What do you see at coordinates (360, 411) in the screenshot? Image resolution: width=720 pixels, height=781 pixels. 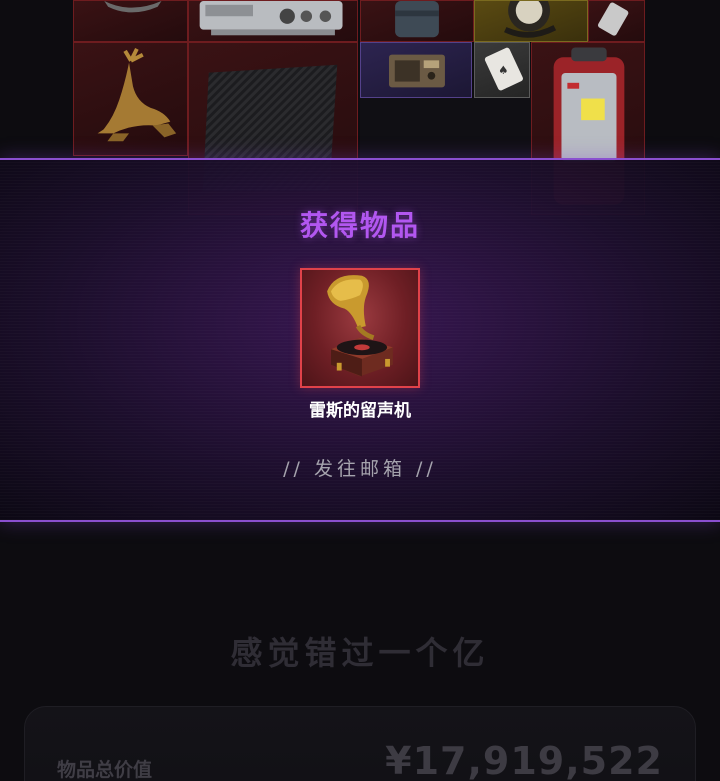 I see `reward-item-name: 雷斯的留声机` at bounding box center [360, 411].